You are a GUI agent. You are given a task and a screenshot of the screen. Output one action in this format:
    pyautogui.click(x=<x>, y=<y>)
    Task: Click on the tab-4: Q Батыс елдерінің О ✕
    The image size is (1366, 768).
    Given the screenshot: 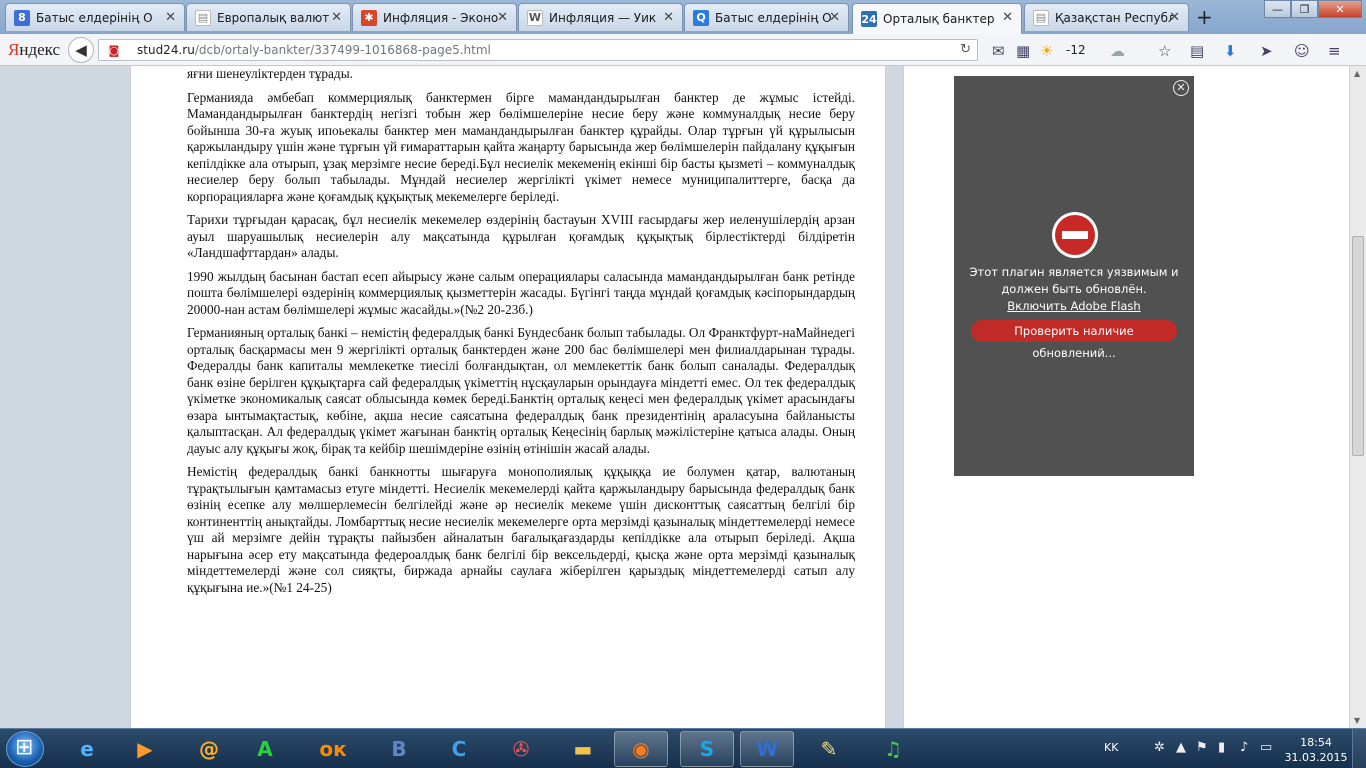 What is the action you would take?
    pyautogui.click(x=766, y=17)
    